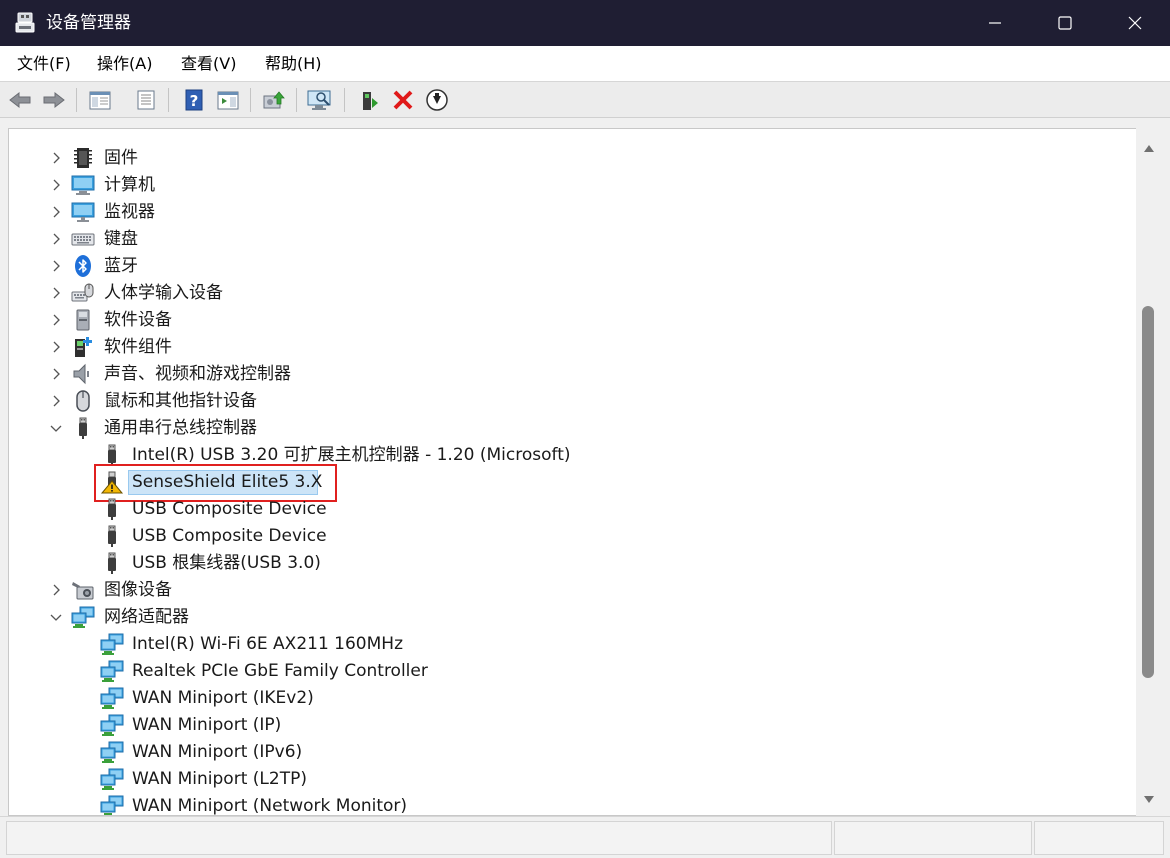 The height and width of the screenshot is (858, 1170). I want to click on help-button: ?, so click(194, 100).